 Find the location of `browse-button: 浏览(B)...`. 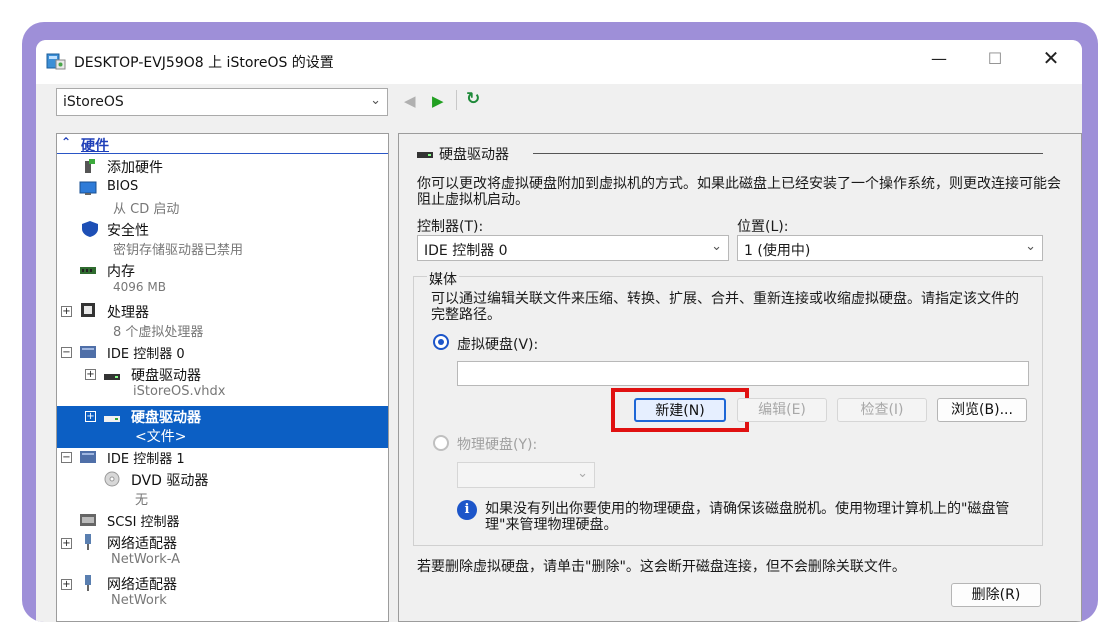

browse-button: 浏览(B)... is located at coordinates (982, 410).